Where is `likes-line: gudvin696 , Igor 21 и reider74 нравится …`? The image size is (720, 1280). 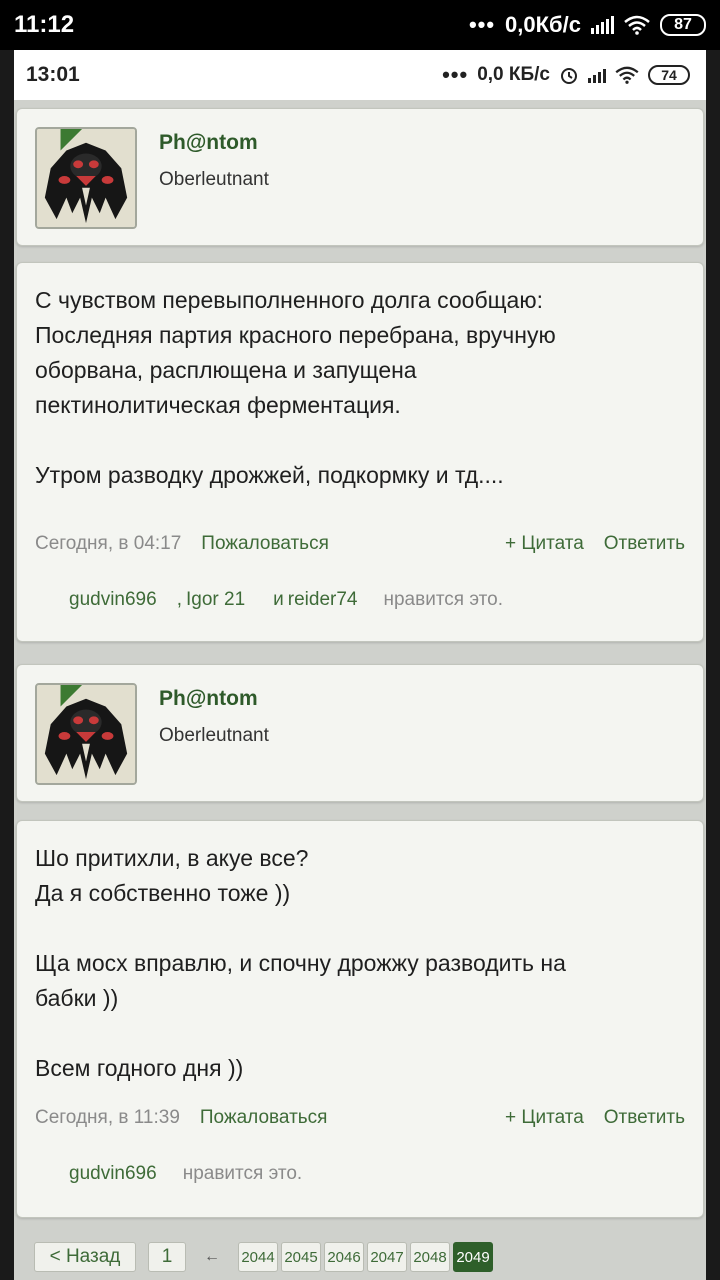
likes-line: gudvin696 , Igor 21 и reider74 нравится … is located at coordinates (377, 600).